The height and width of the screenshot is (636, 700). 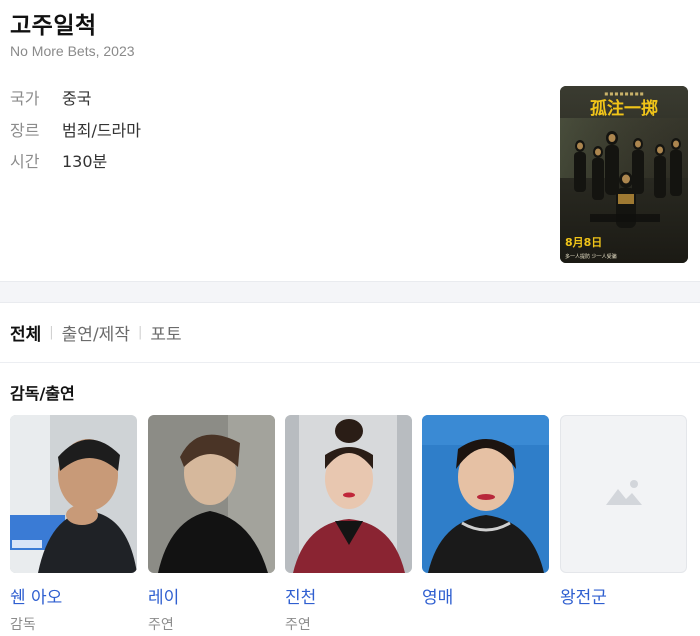 I want to click on info-label: 국가, so click(x=25, y=98).